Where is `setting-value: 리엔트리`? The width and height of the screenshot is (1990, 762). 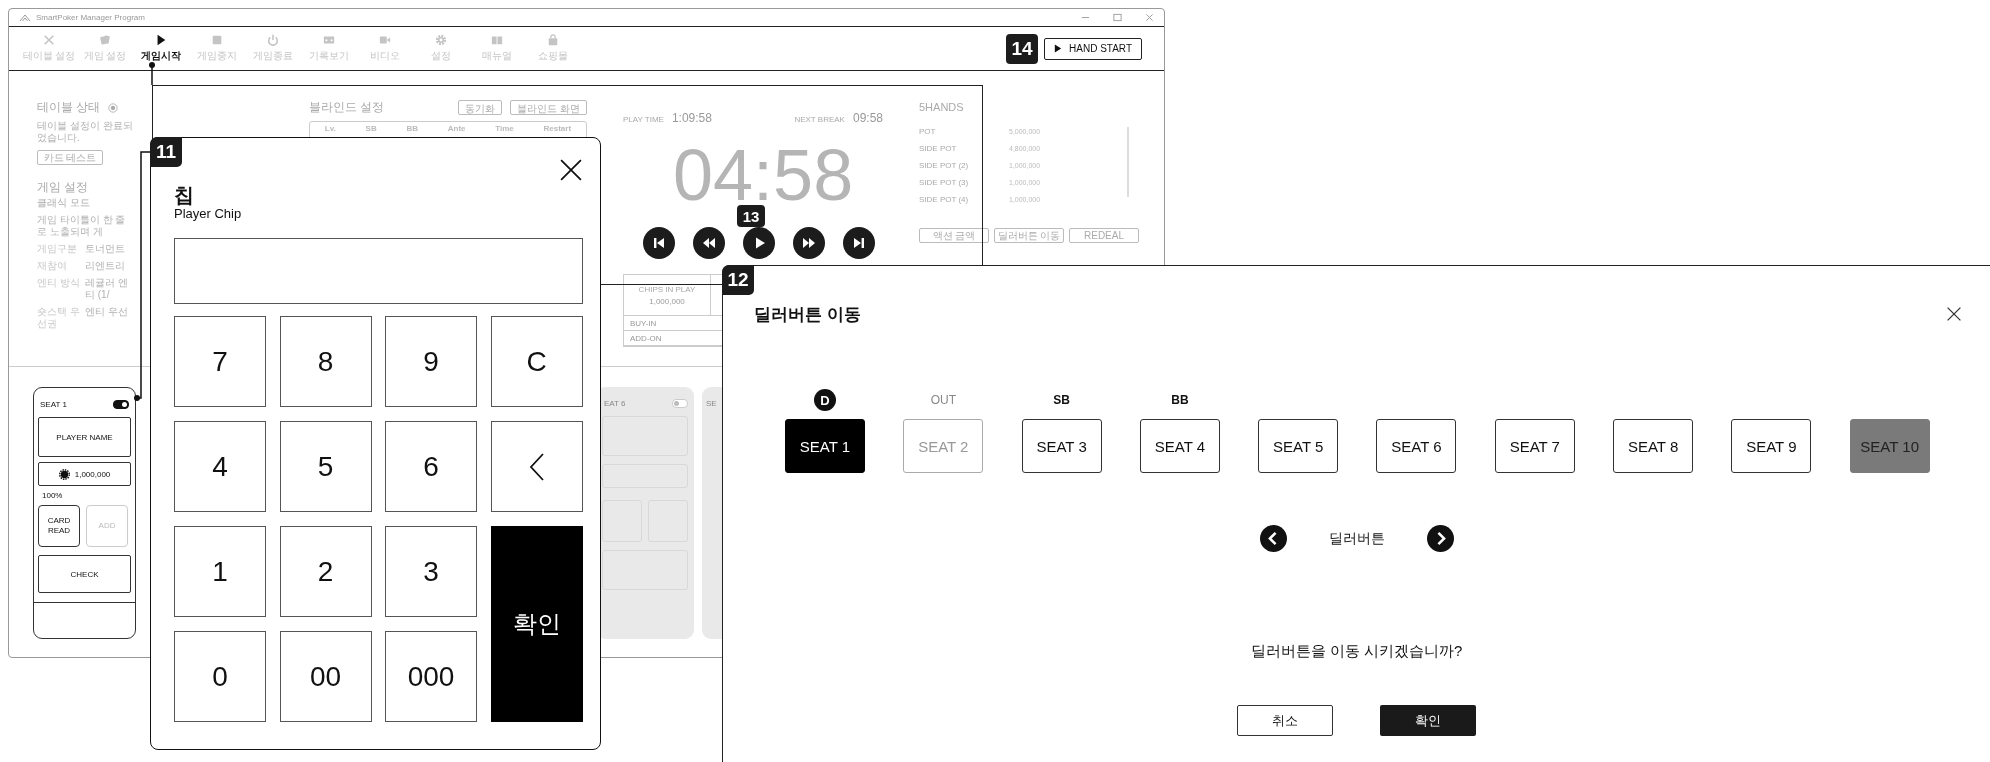
setting-value: 리엔트리 is located at coordinates (105, 266).